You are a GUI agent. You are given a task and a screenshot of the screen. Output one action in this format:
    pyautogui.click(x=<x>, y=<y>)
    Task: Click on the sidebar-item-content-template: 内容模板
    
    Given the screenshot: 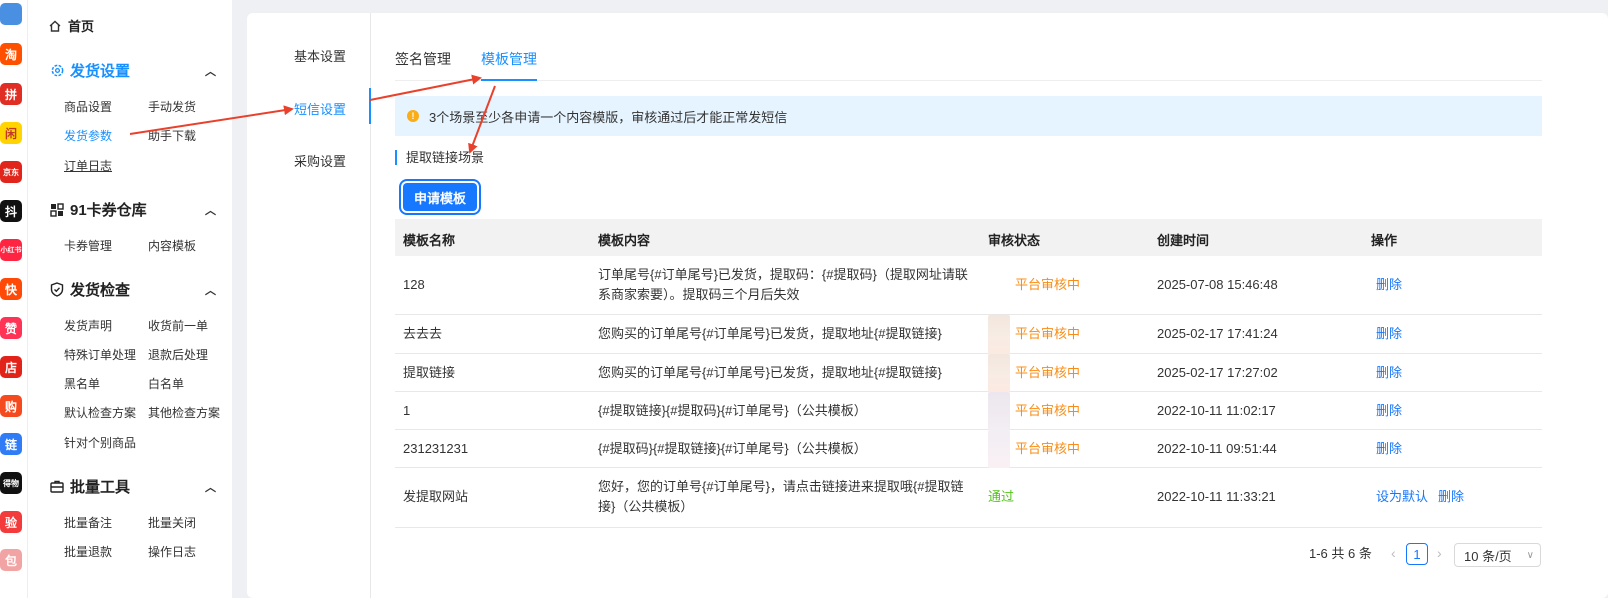 What is the action you would take?
    pyautogui.click(x=172, y=245)
    